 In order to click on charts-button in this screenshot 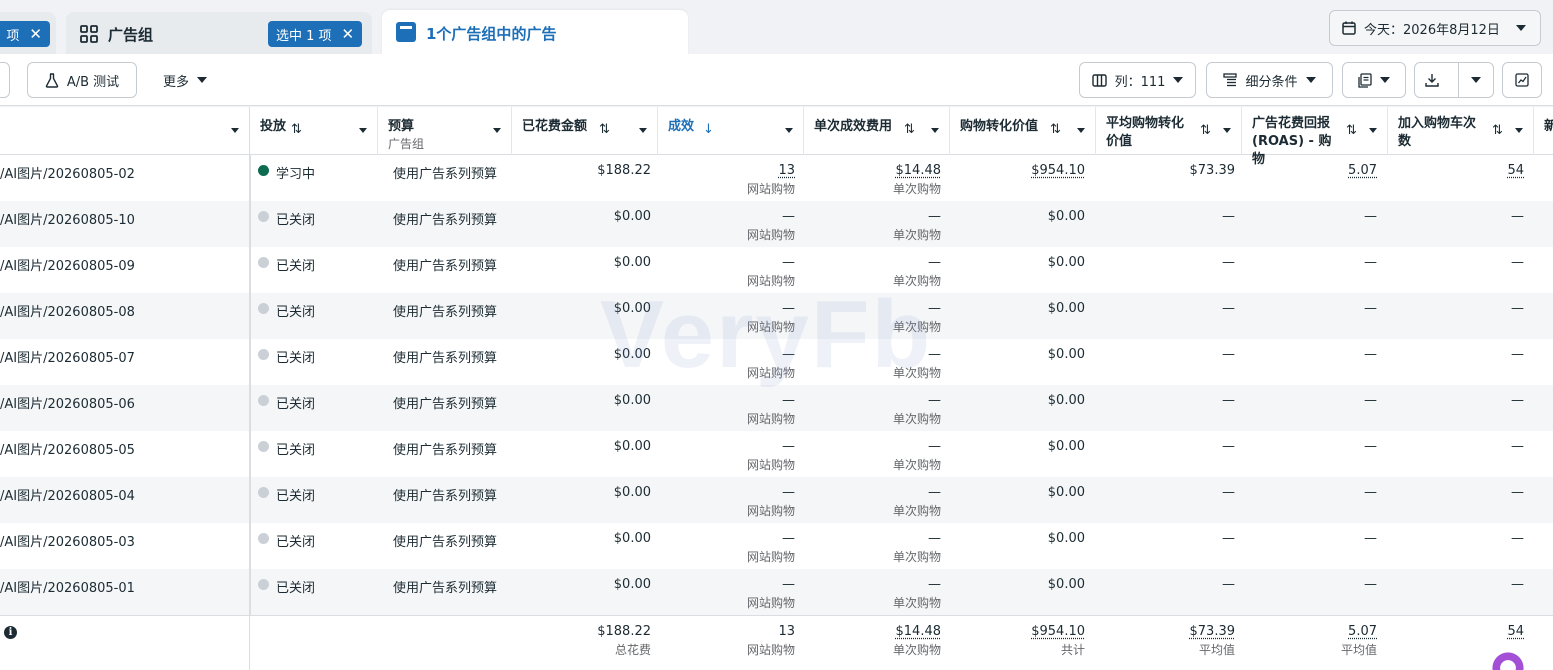, I will do `click(1522, 80)`.